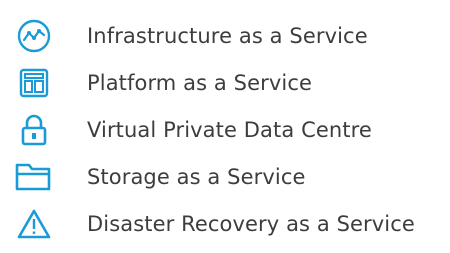 Image resolution: width=450 pixels, height=253 pixels. Describe the element at coordinates (34, 130) in the screenshot. I see `padlock-icon` at that location.